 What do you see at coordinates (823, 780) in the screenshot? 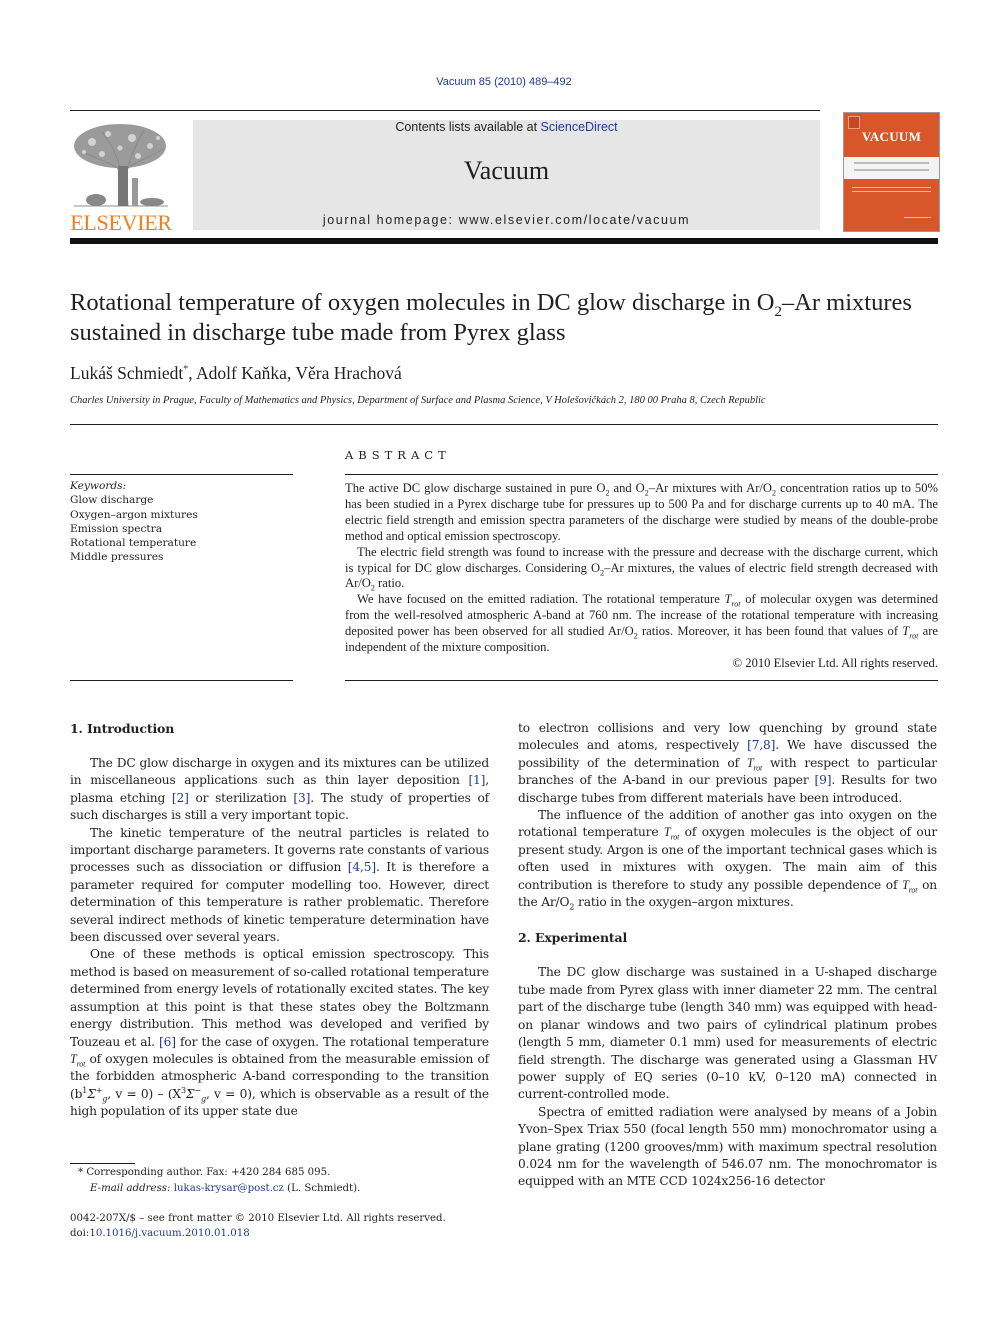
I see `reference-link: [9]` at bounding box center [823, 780].